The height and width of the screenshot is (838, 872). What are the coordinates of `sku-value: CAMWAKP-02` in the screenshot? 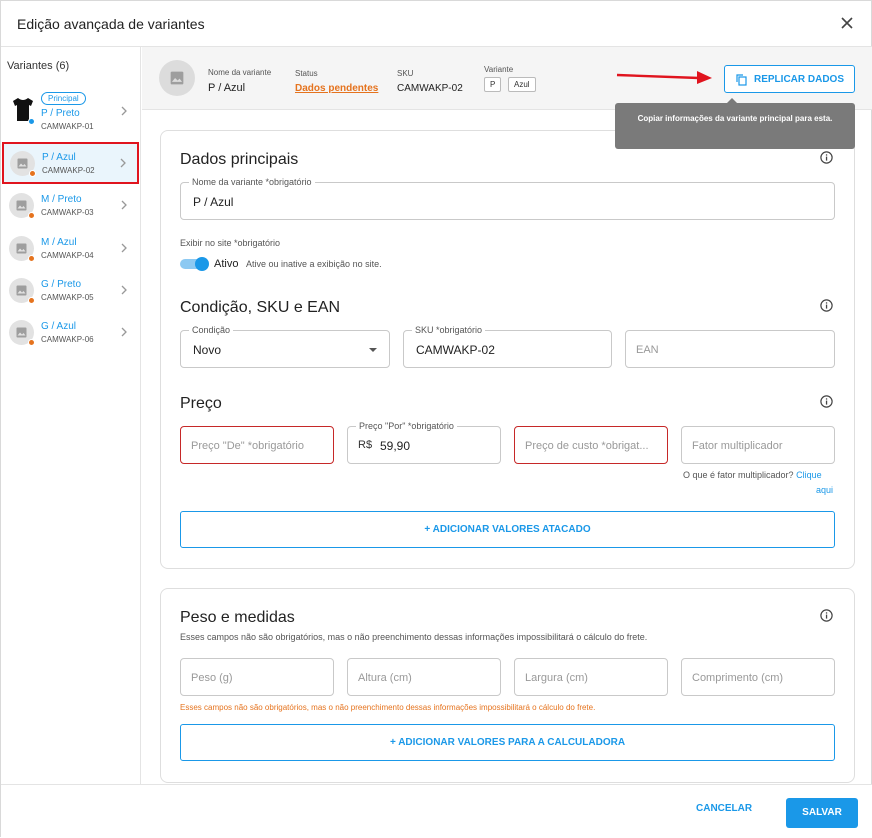 It's located at (430, 88).